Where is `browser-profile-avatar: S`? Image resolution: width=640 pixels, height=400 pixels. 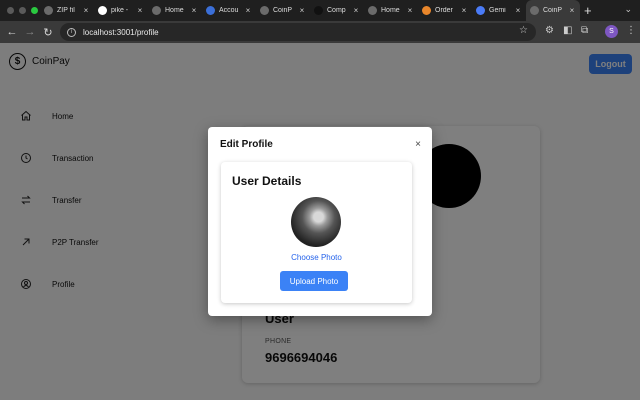 browser-profile-avatar: S is located at coordinates (611, 31).